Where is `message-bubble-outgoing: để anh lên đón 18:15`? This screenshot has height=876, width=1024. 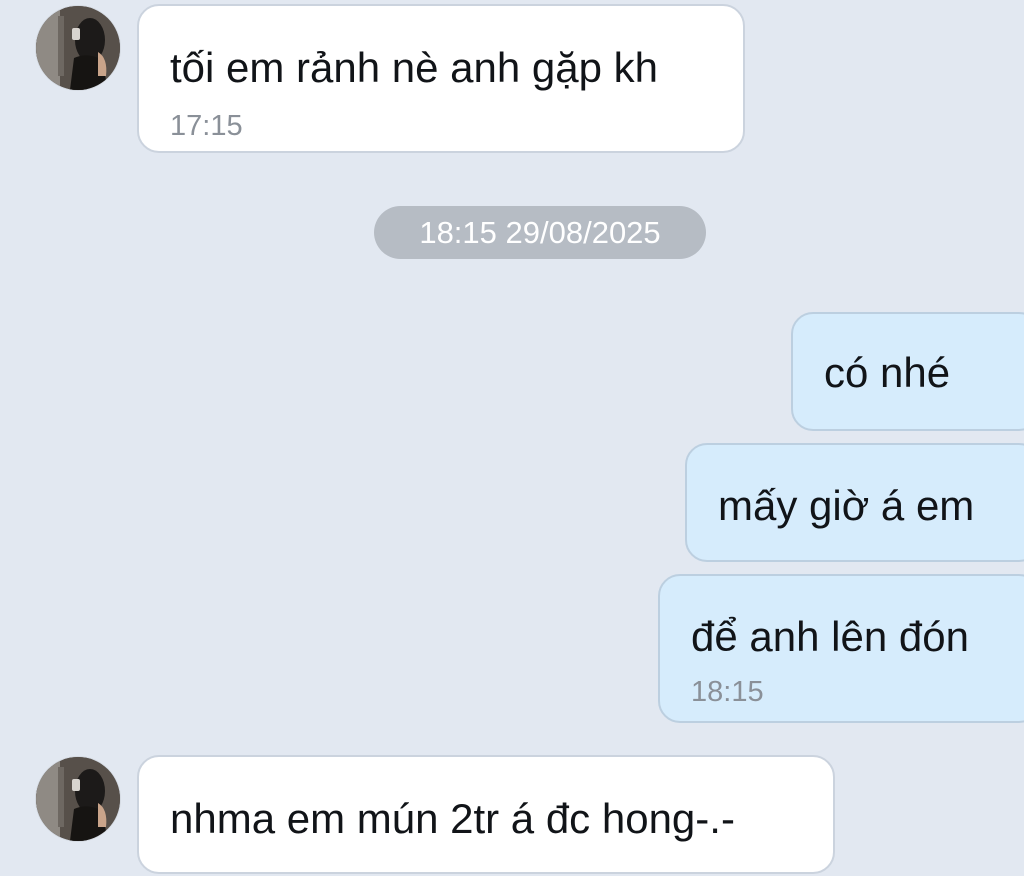 message-bubble-outgoing: để anh lên đón 18:15 is located at coordinates (841, 648).